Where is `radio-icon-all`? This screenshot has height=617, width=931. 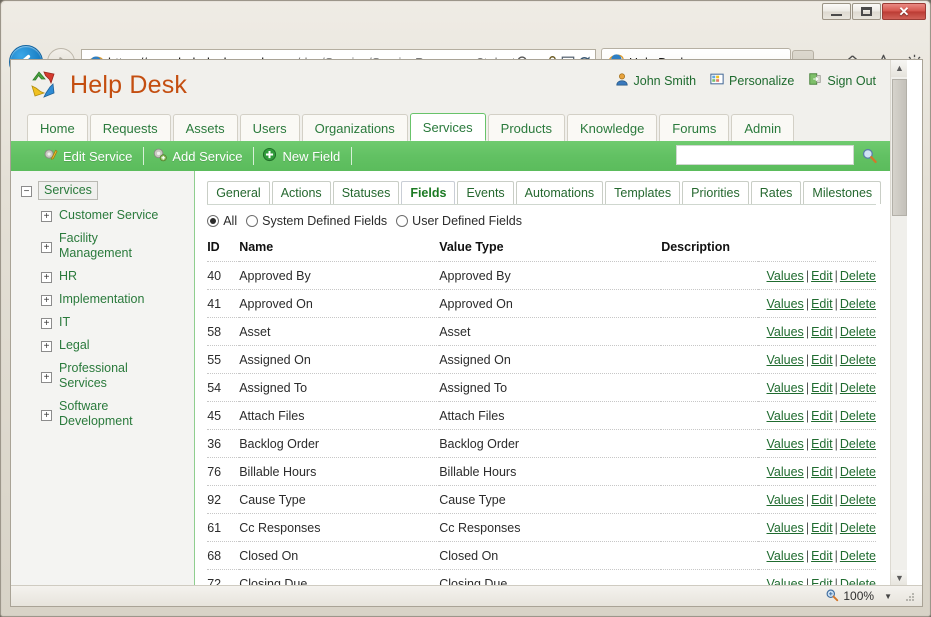
radio-icon-all is located at coordinates (213, 221).